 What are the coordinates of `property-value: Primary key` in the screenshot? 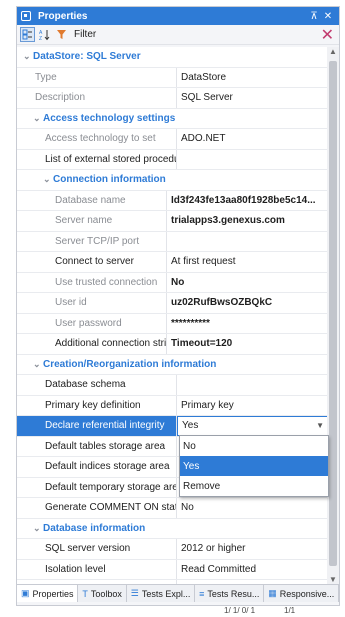 It's located at (253, 405).